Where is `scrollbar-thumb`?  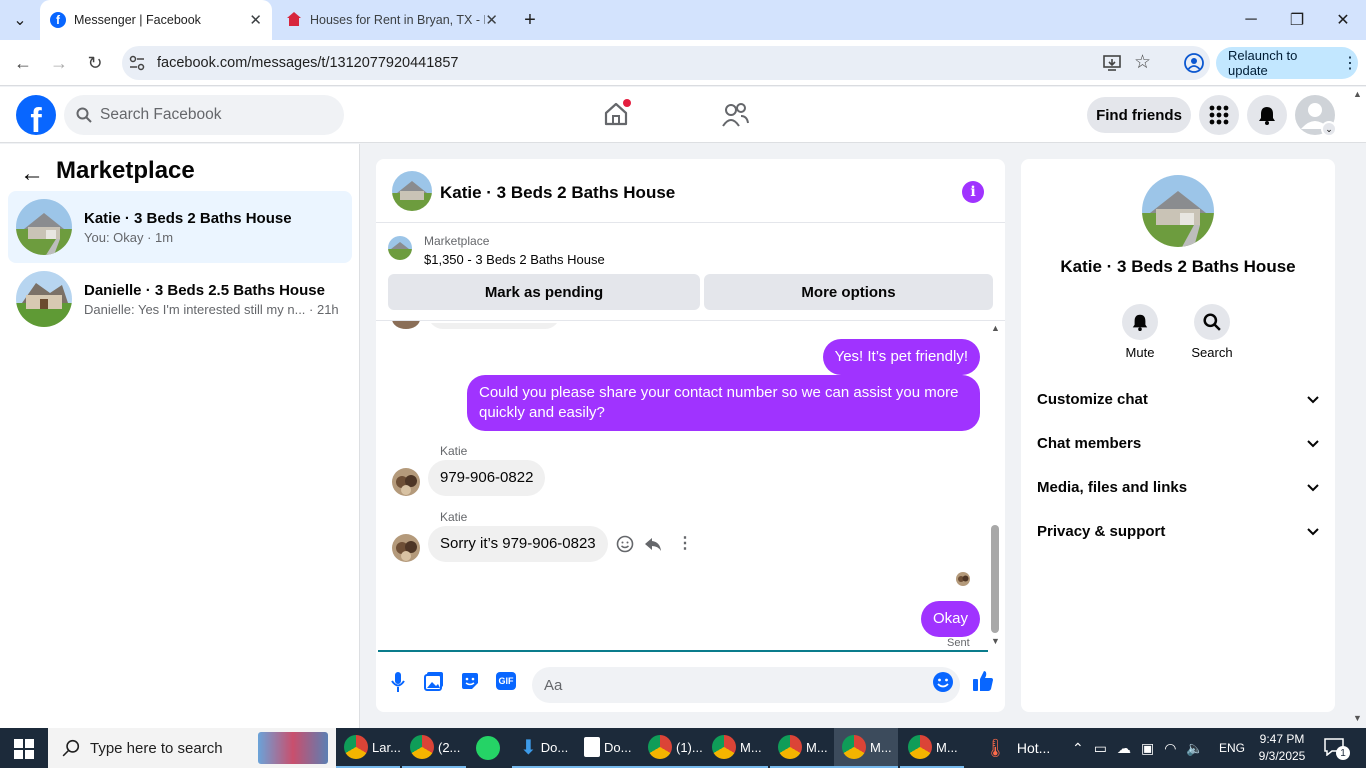
scrollbar-thumb is located at coordinates (995, 579).